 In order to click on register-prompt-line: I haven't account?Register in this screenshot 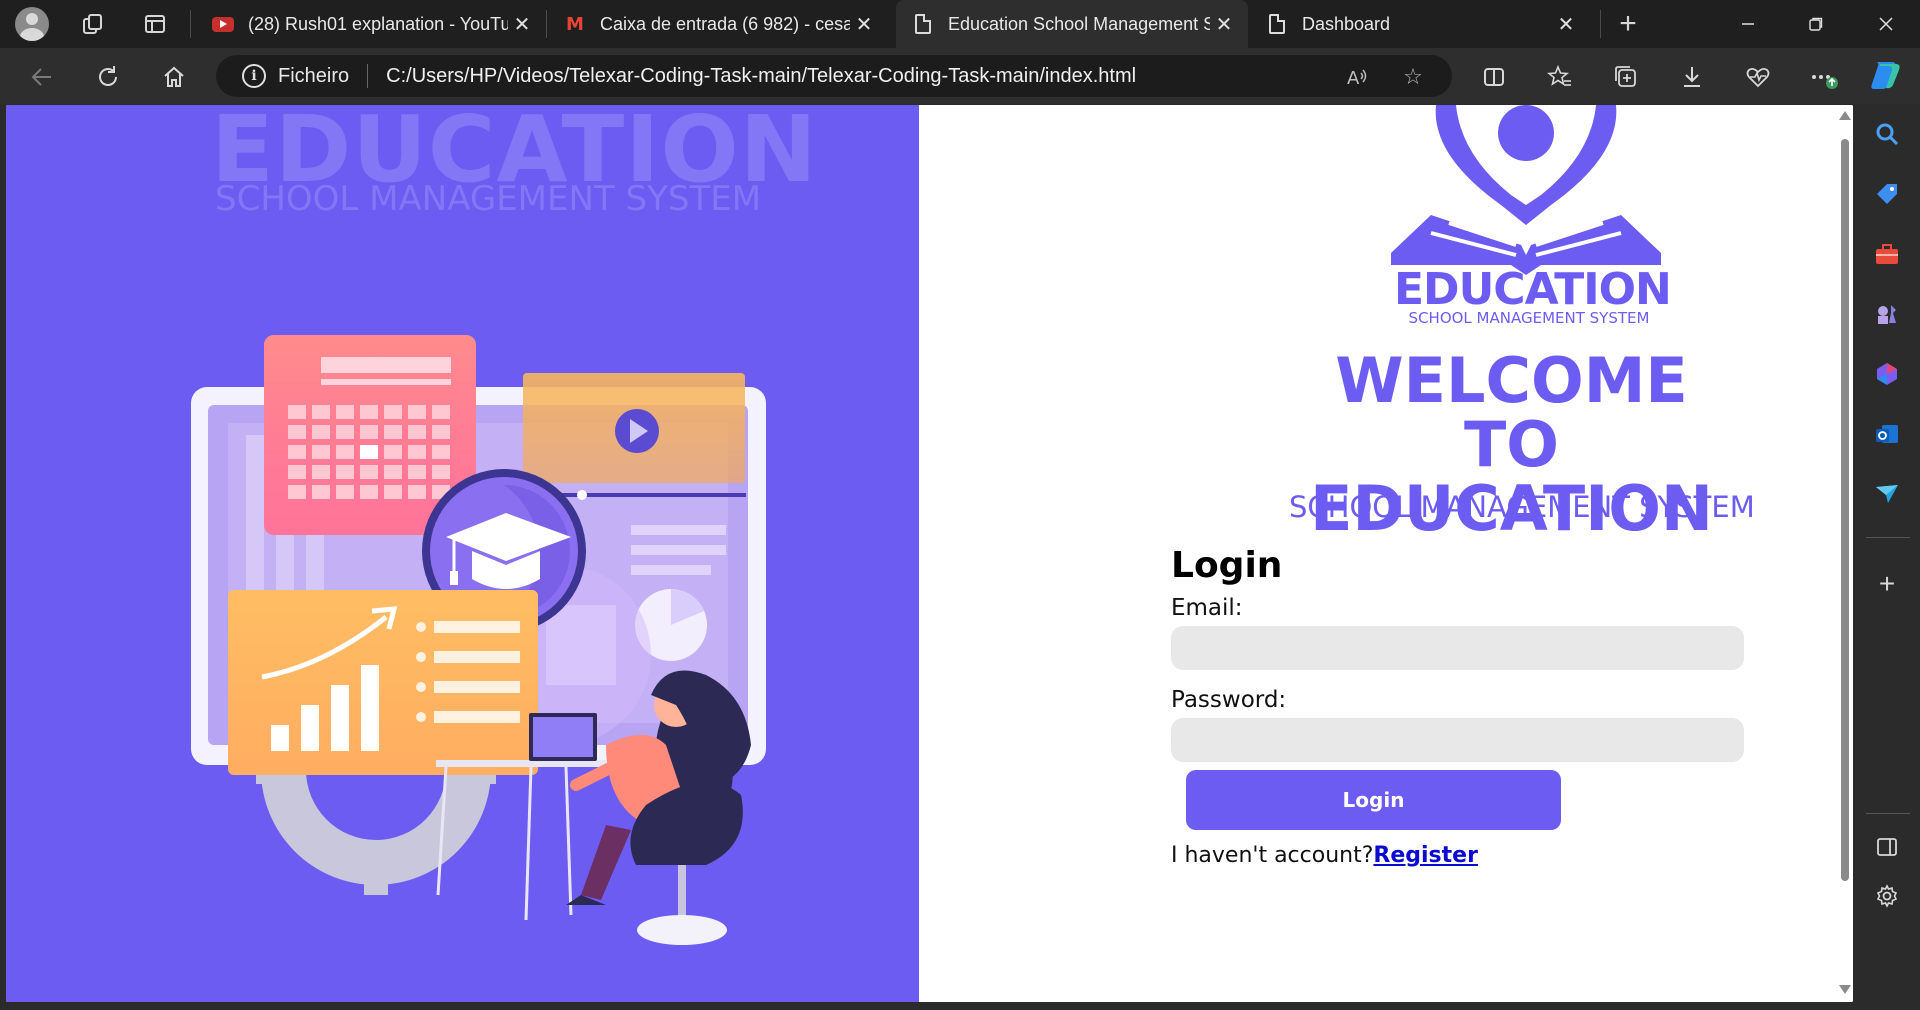, I will do `click(1324, 855)`.